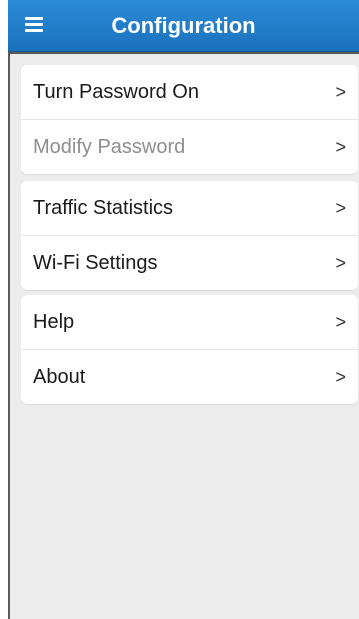 The image size is (359, 619). I want to click on traffic-statistics-label: Traffic Statistics, so click(103, 208).